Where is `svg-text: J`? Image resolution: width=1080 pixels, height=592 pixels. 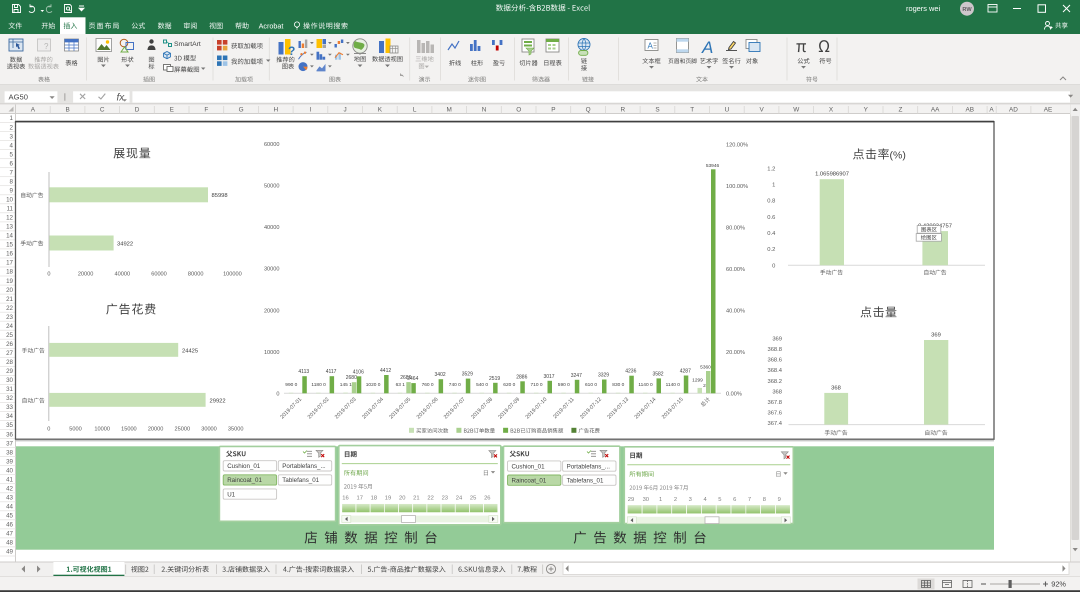
svg-text: J is located at coordinates (344, 109).